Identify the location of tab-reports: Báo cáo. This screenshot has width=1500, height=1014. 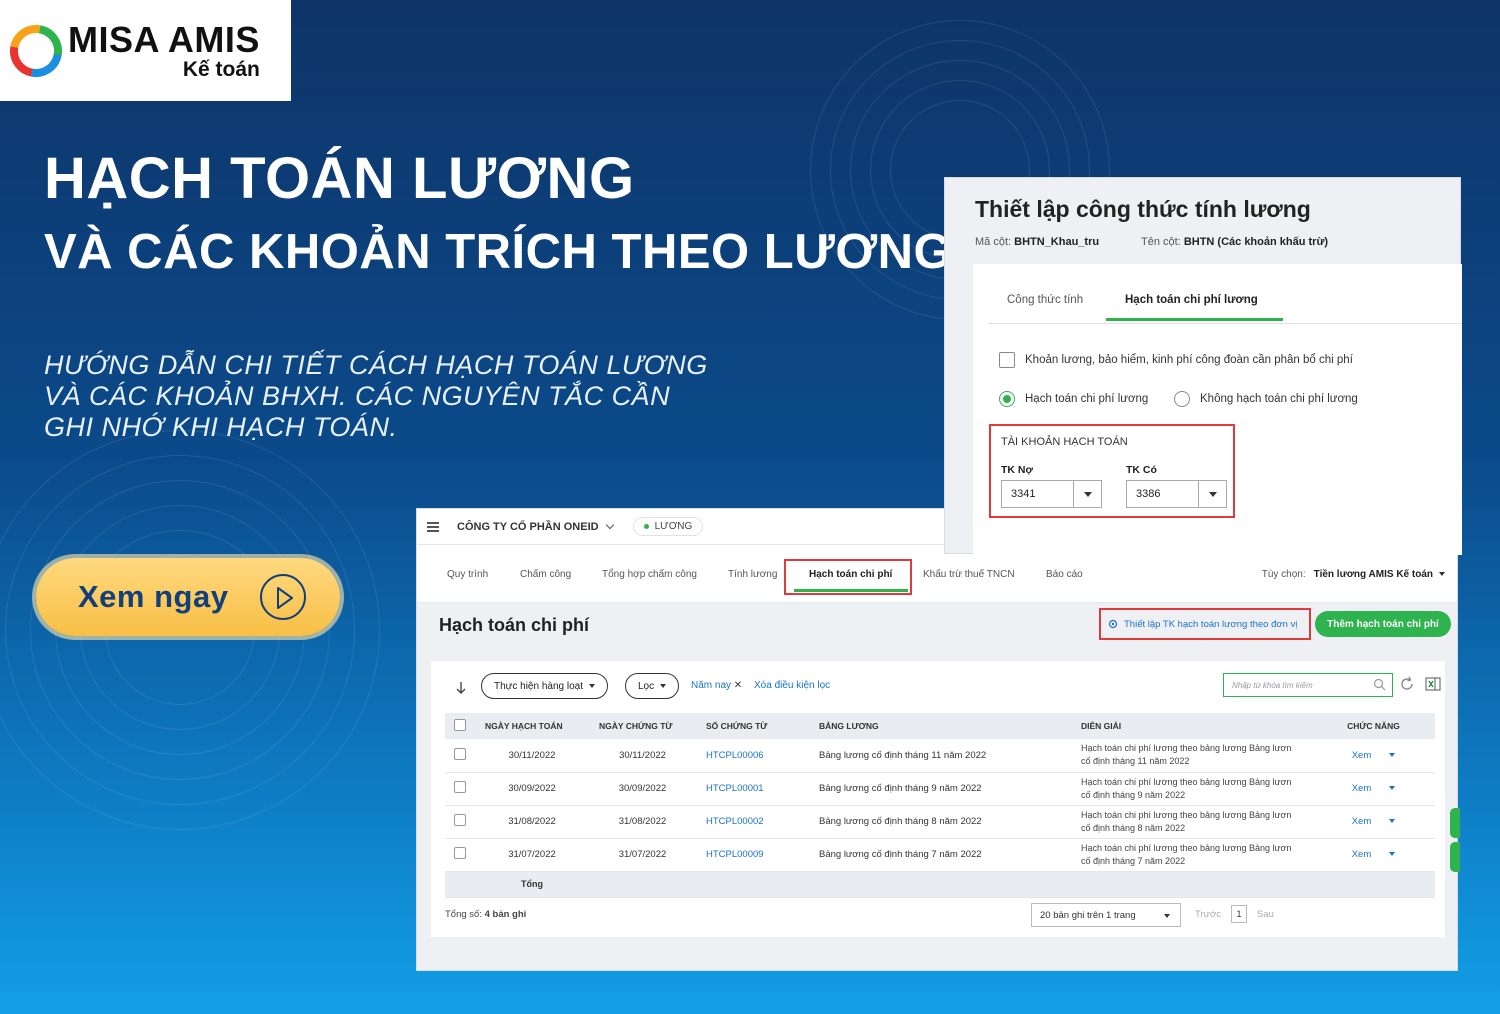
(1064, 574).